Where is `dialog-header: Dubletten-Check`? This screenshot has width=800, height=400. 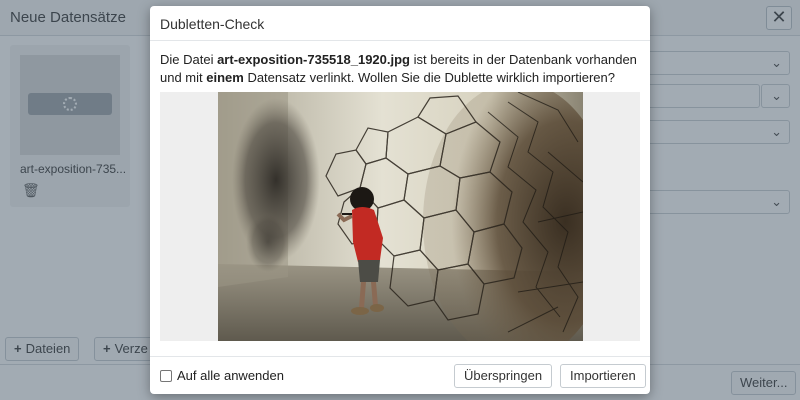 dialog-header: Dubletten-Check is located at coordinates (400, 23).